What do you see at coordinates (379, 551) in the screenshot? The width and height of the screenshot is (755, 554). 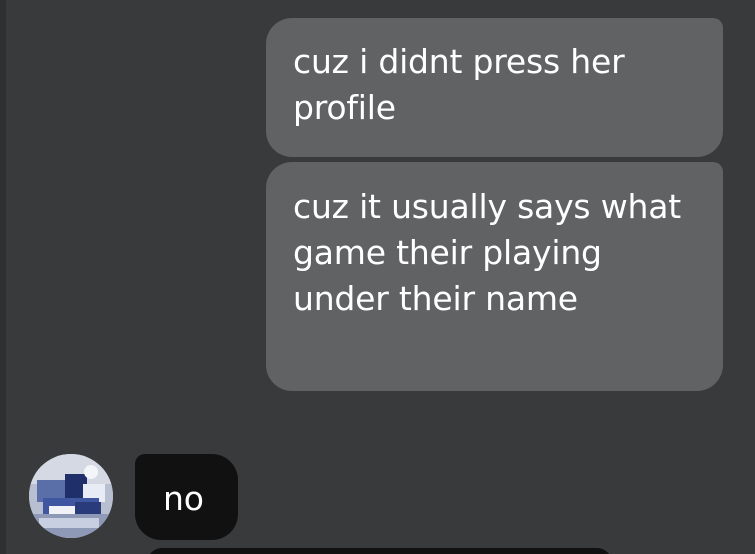 I see `incoming-message-bubble-partial` at bounding box center [379, 551].